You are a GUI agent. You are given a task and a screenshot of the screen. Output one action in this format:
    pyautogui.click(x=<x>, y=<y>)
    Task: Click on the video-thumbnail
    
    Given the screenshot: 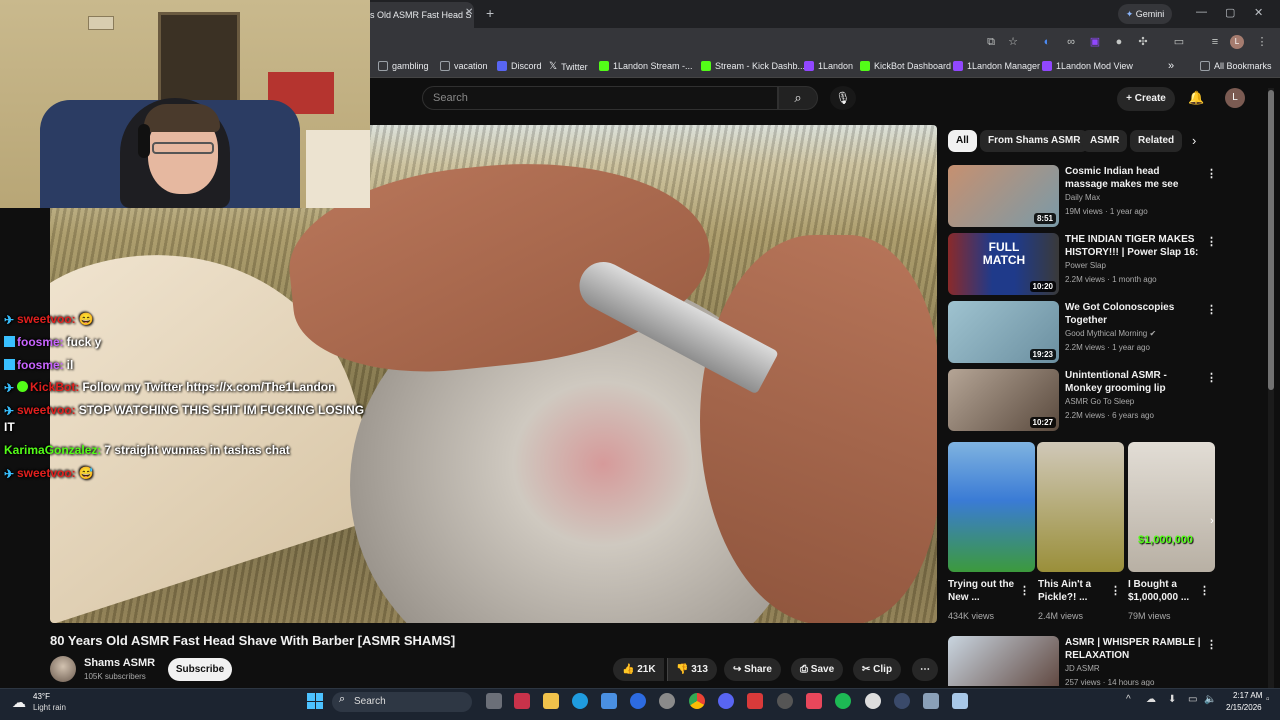 What is the action you would take?
    pyautogui.click(x=1003, y=661)
    